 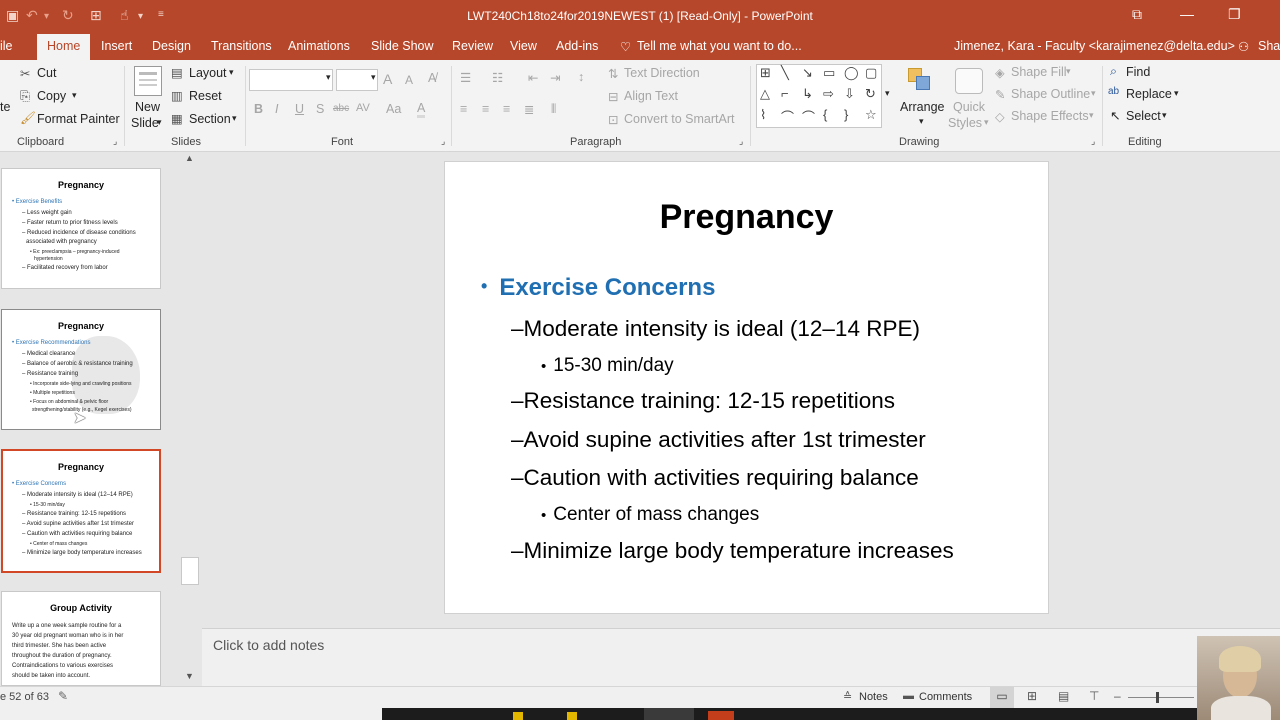 I want to click on italic-button: I, so click(x=276, y=109).